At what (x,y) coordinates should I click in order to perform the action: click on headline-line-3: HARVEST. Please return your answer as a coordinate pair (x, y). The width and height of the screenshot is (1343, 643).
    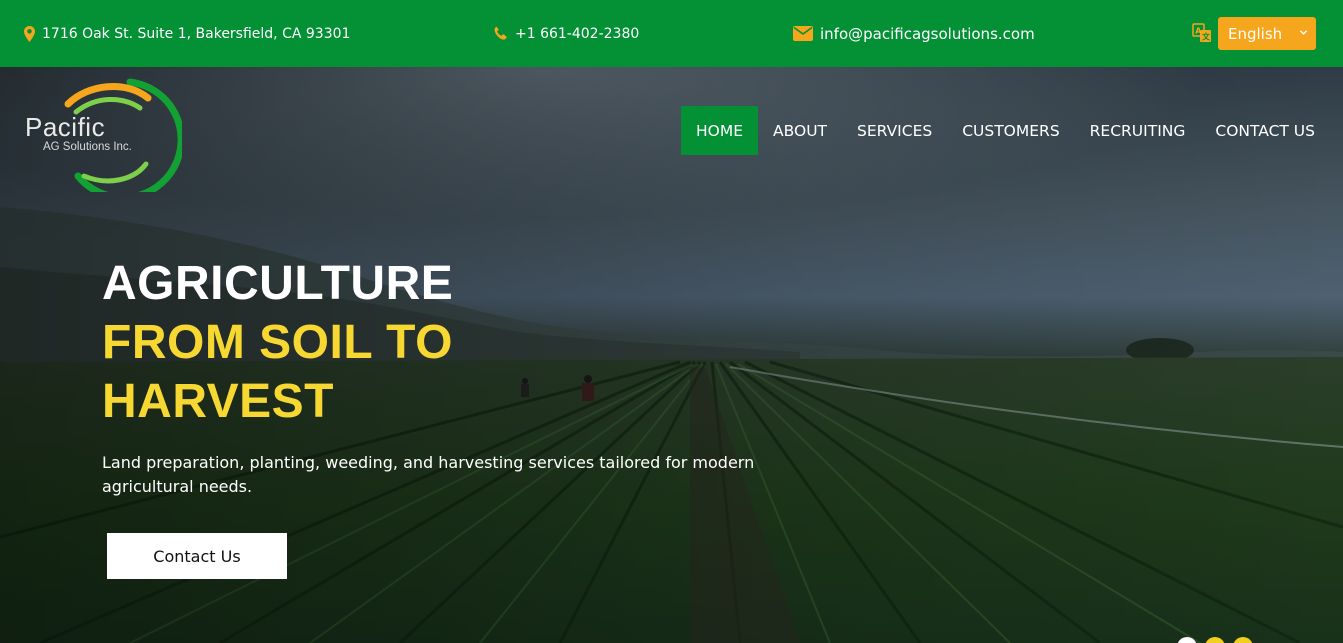
    Looking at the image, I should click on (218, 401).